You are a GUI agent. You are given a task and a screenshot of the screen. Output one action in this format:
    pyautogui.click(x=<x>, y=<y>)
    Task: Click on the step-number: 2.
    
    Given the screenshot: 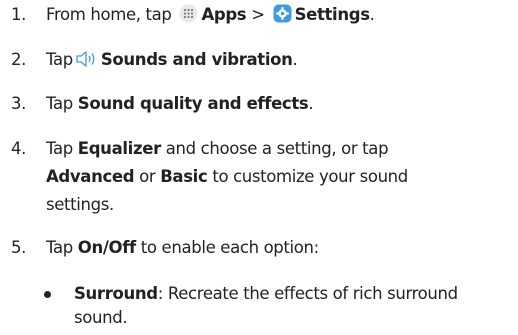 What is the action you would take?
    pyautogui.click(x=19, y=59)
    